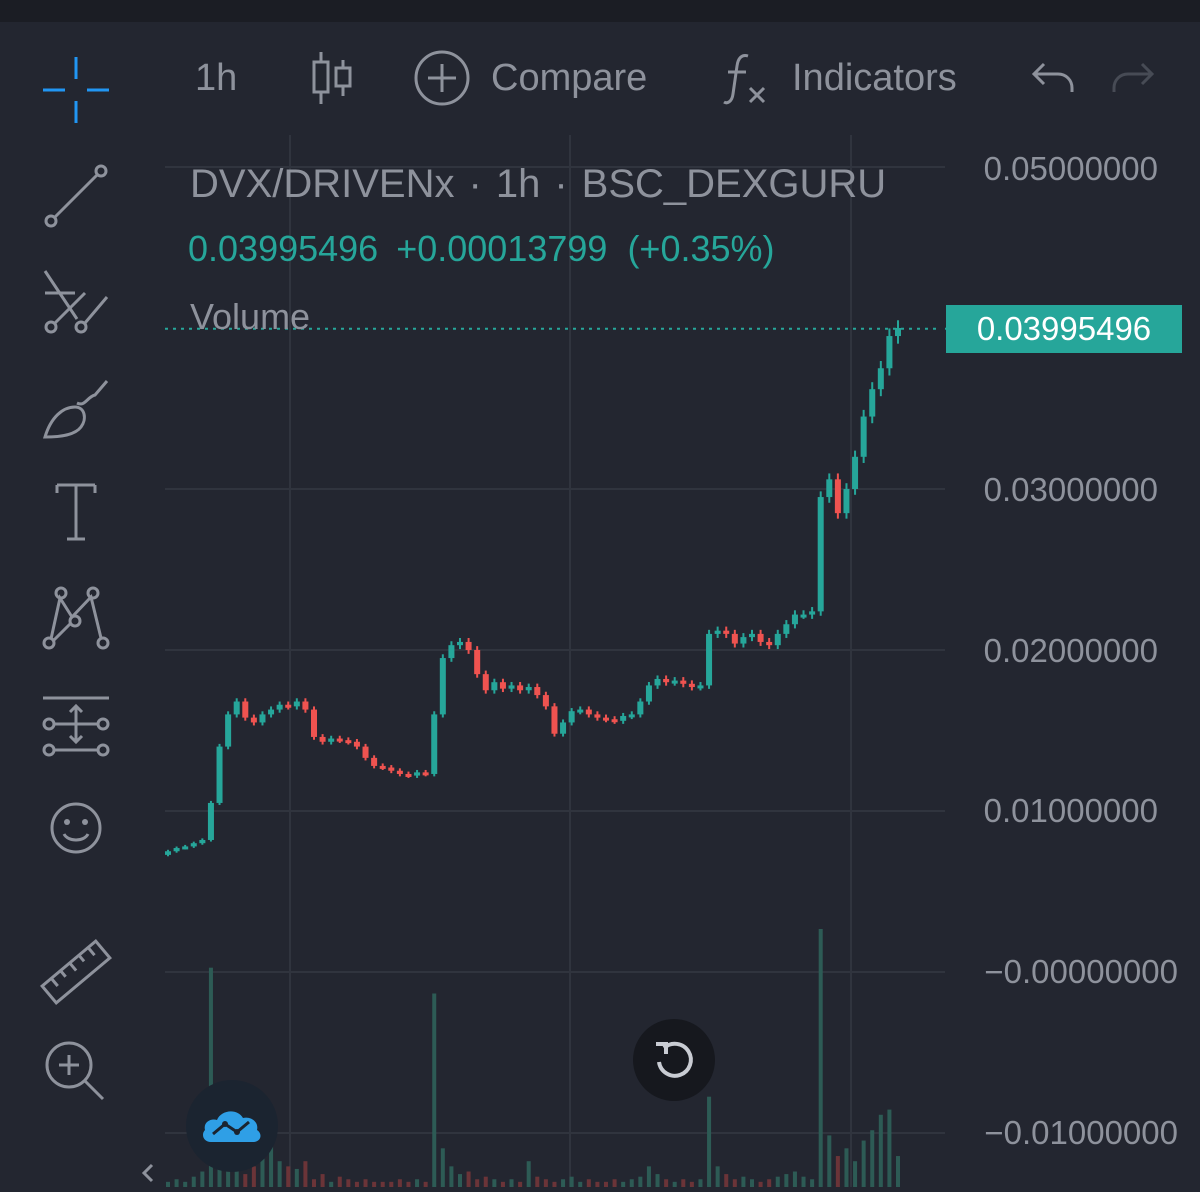  I want to click on brush-tool, so click(76, 408).